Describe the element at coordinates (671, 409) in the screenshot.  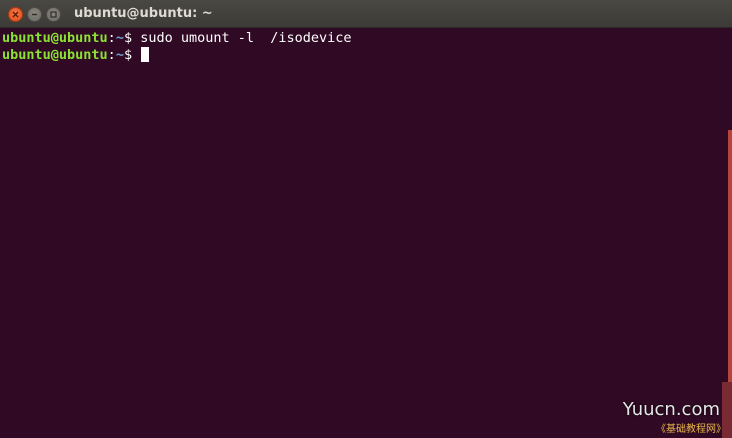
I see `watermark-logo: Yuucn.com` at that location.